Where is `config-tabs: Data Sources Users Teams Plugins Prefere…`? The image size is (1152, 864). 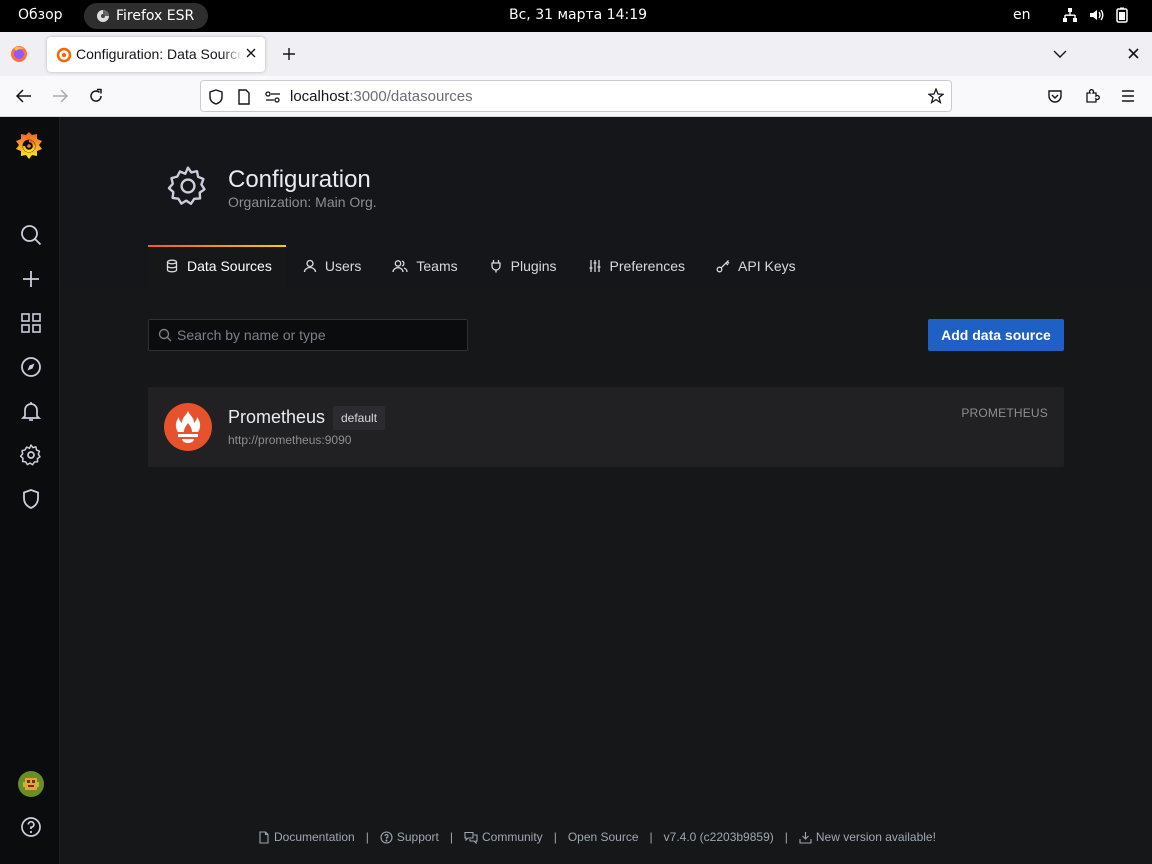 config-tabs: Data Sources Users Teams Plugins Prefere… is located at coordinates (479, 266).